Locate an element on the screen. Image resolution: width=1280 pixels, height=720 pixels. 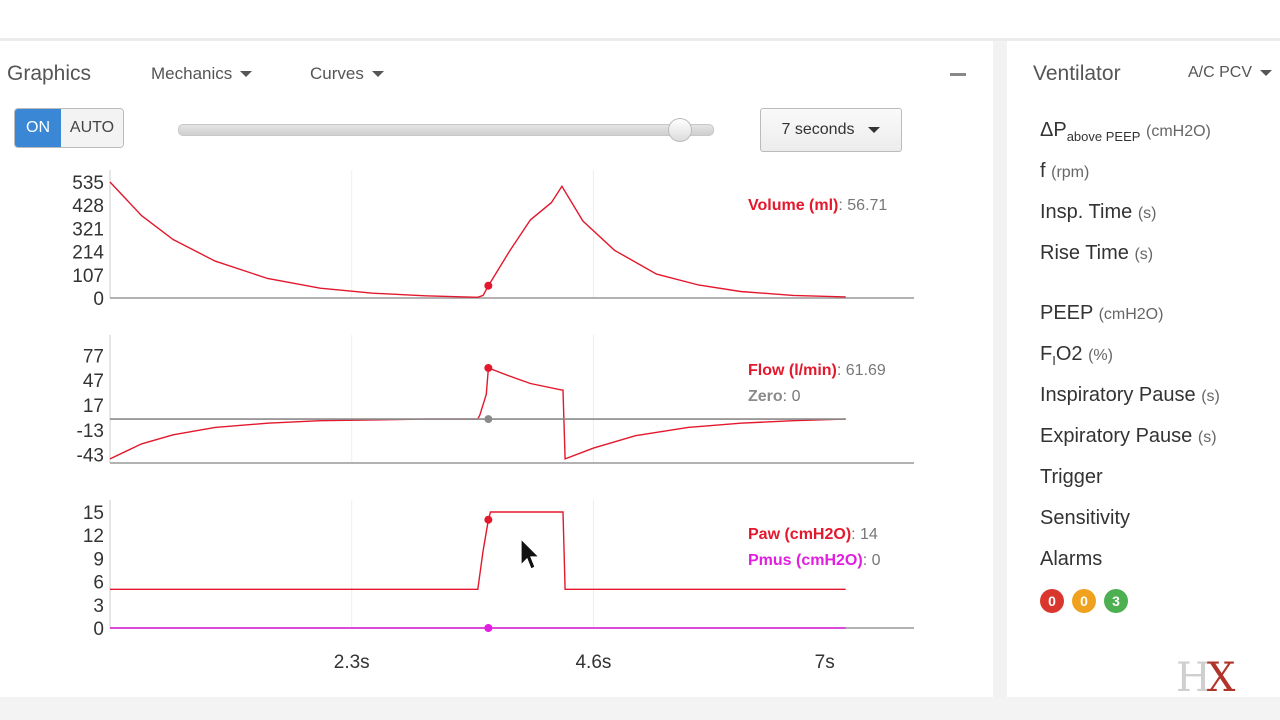
y-tick-label: -43 is located at coordinates (90, 456).